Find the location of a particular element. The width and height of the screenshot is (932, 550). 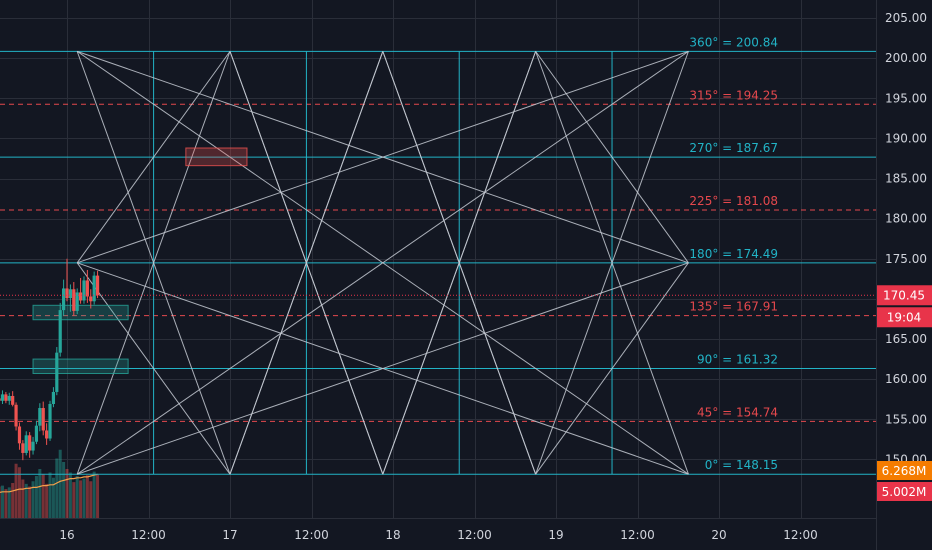

price-tick-label: 200.00 is located at coordinates (906, 58).